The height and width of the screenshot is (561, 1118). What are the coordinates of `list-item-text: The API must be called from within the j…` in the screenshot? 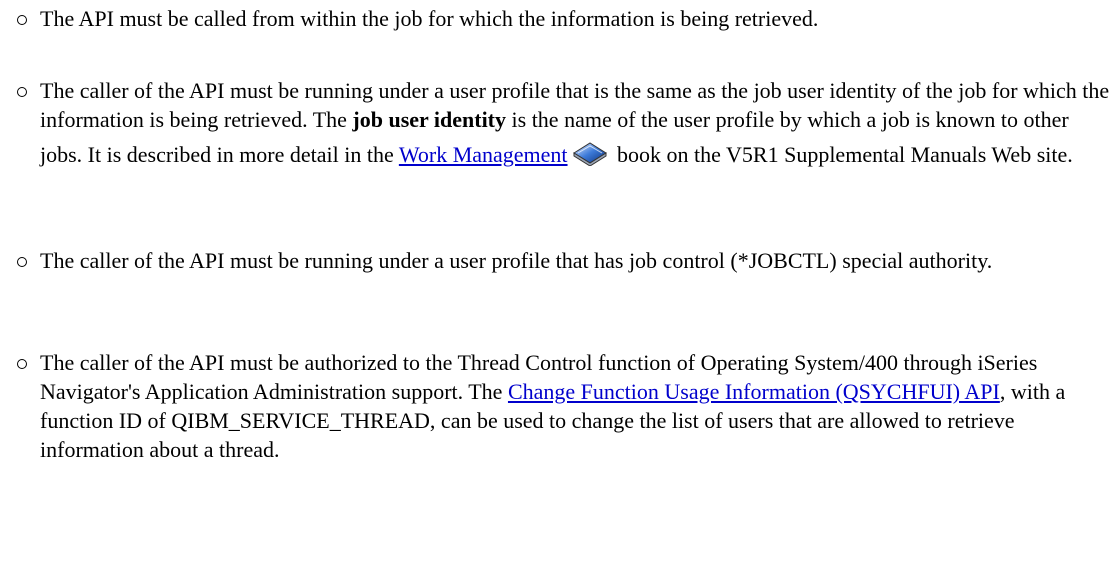 It's located at (575, 18).